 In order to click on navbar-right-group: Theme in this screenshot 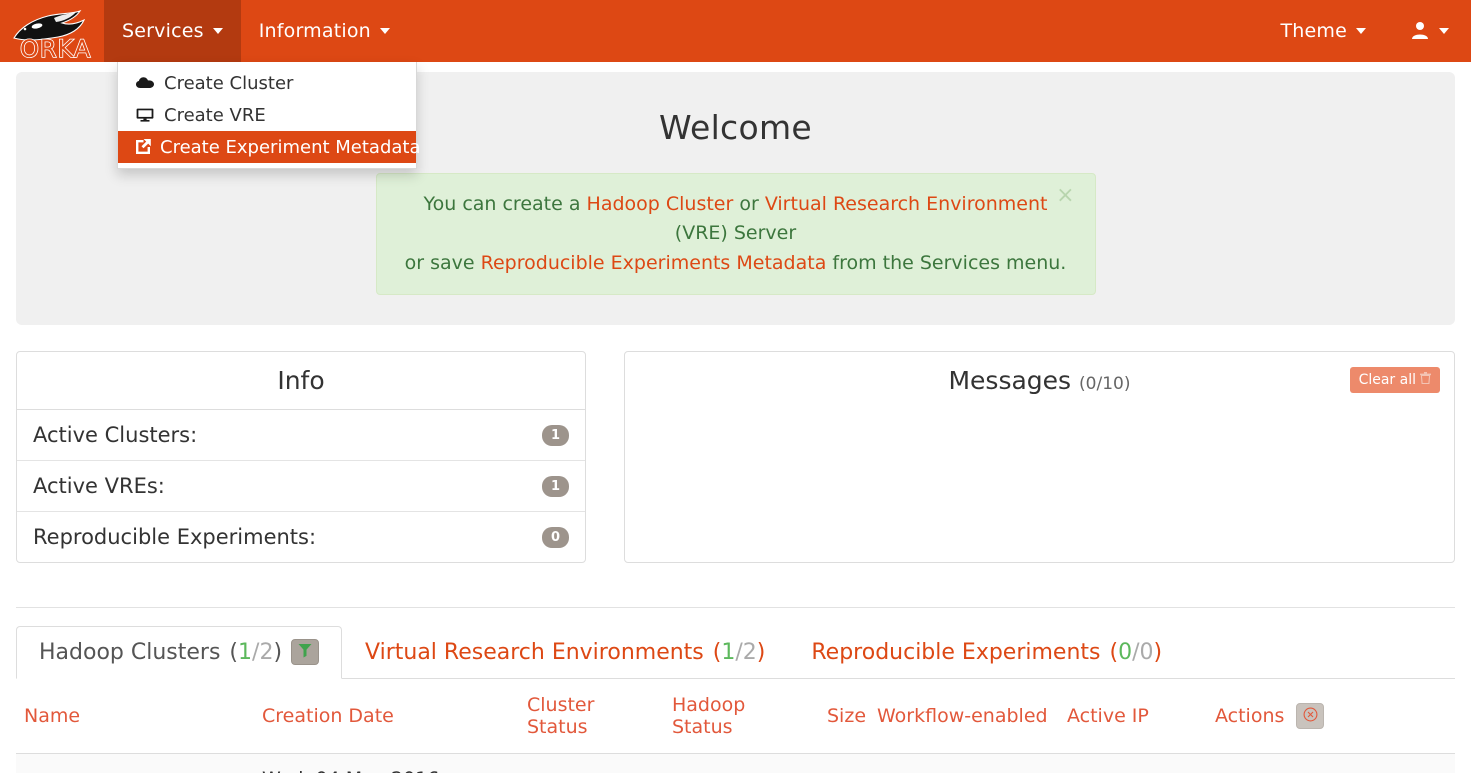, I will do `click(1364, 31)`.